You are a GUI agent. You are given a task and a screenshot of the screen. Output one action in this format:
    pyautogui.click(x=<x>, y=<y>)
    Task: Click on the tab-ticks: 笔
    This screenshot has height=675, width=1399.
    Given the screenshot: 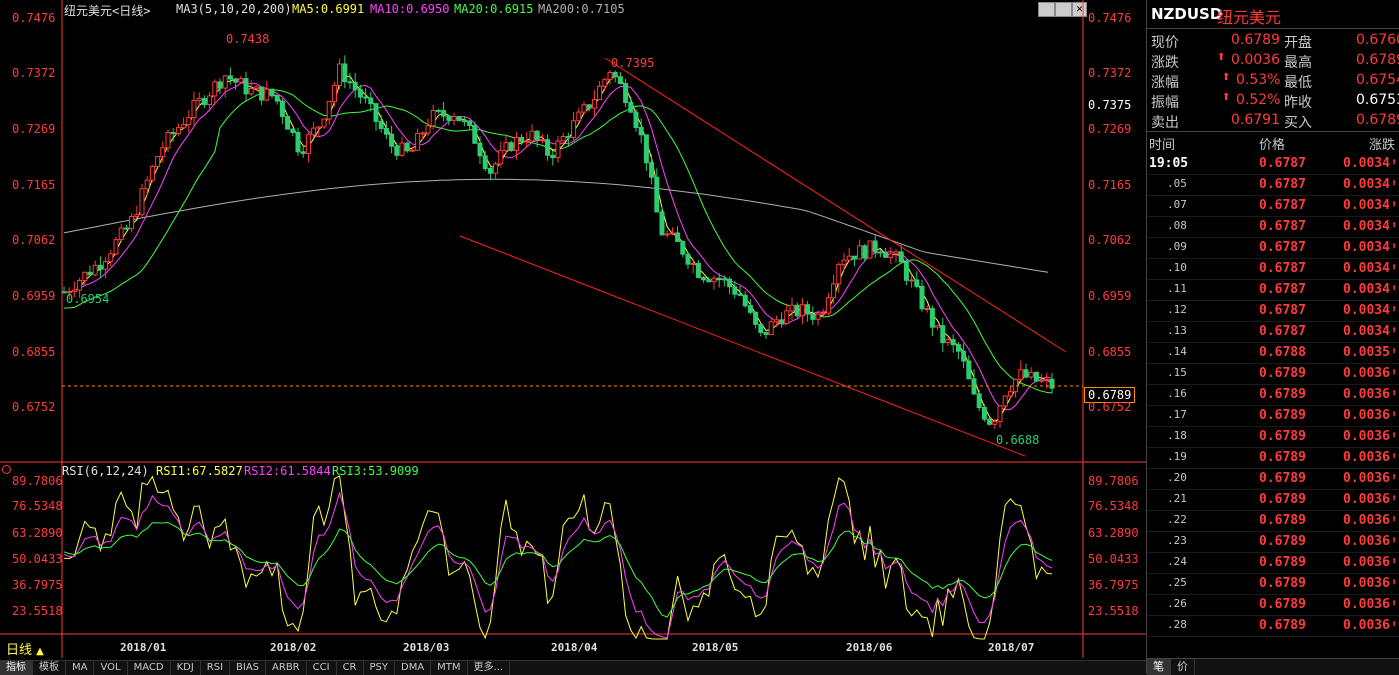 What is the action you would take?
    pyautogui.click(x=1159, y=667)
    